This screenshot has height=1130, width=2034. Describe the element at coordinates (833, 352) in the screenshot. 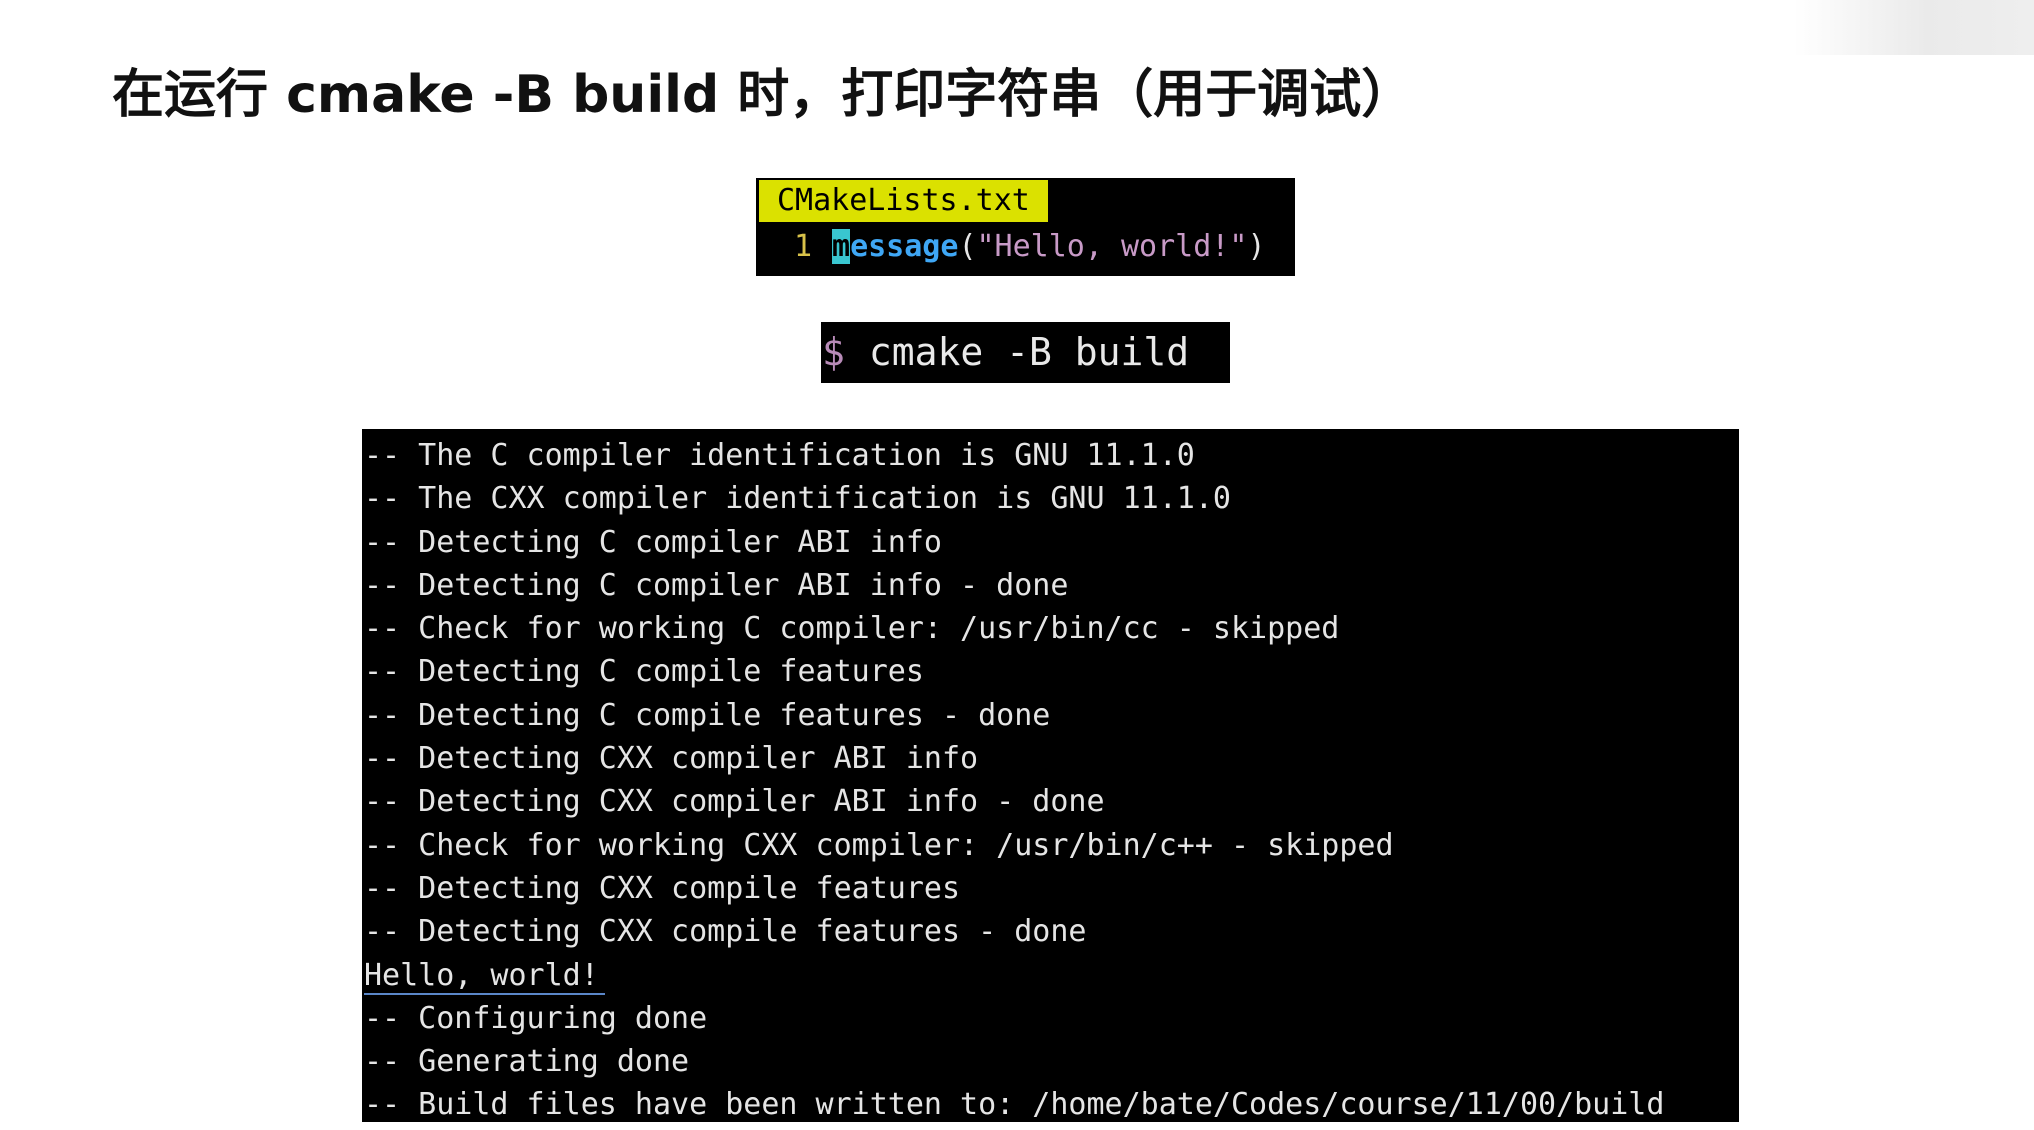

I see `shell-prompt: $` at that location.